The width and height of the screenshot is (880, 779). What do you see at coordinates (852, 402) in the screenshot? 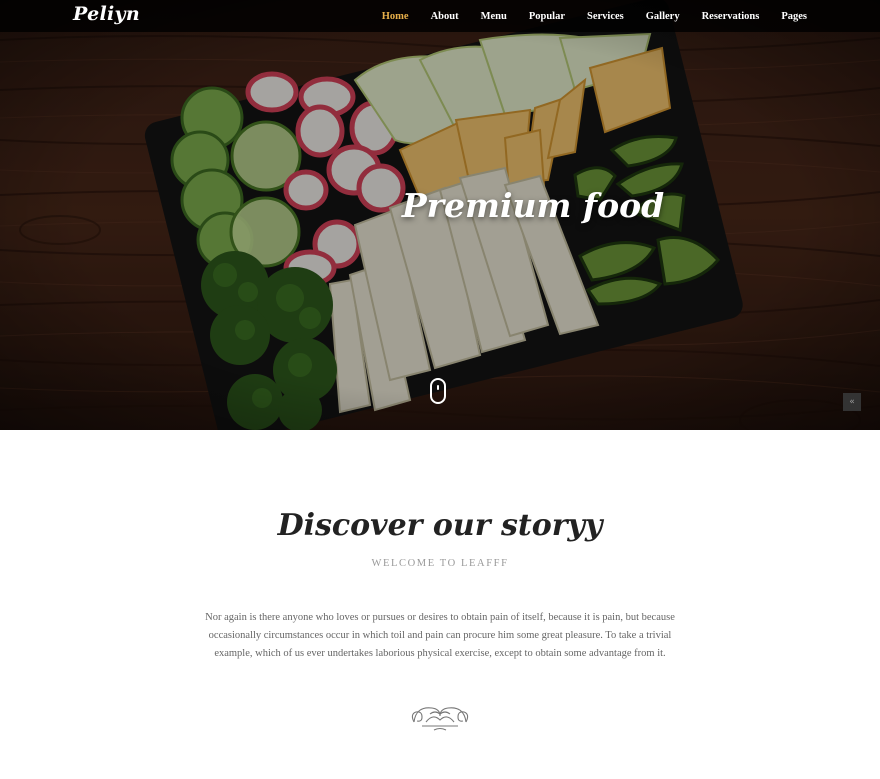
I see `double-chevron-up-icon: «` at bounding box center [852, 402].